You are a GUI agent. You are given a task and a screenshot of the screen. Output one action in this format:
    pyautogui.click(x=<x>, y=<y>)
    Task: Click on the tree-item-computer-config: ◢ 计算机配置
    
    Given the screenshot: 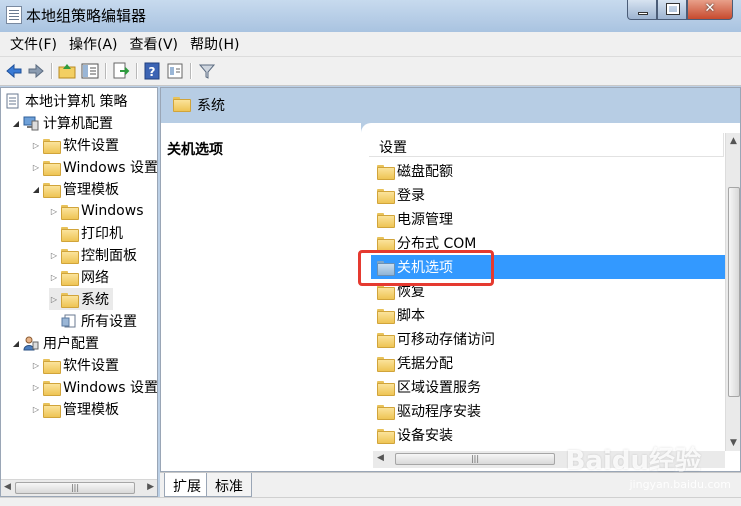 What is the action you would take?
    pyautogui.click(x=62, y=123)
    